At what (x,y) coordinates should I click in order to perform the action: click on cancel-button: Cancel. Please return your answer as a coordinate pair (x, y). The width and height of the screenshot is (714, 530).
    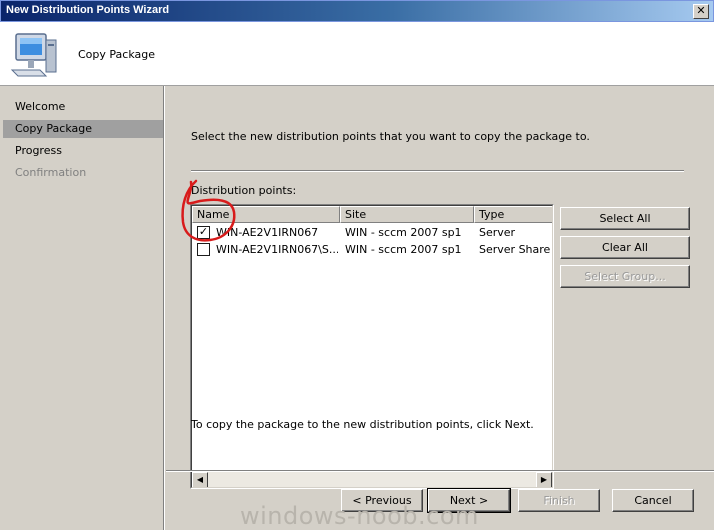
    Looking at the image, I should click on (653, 500).